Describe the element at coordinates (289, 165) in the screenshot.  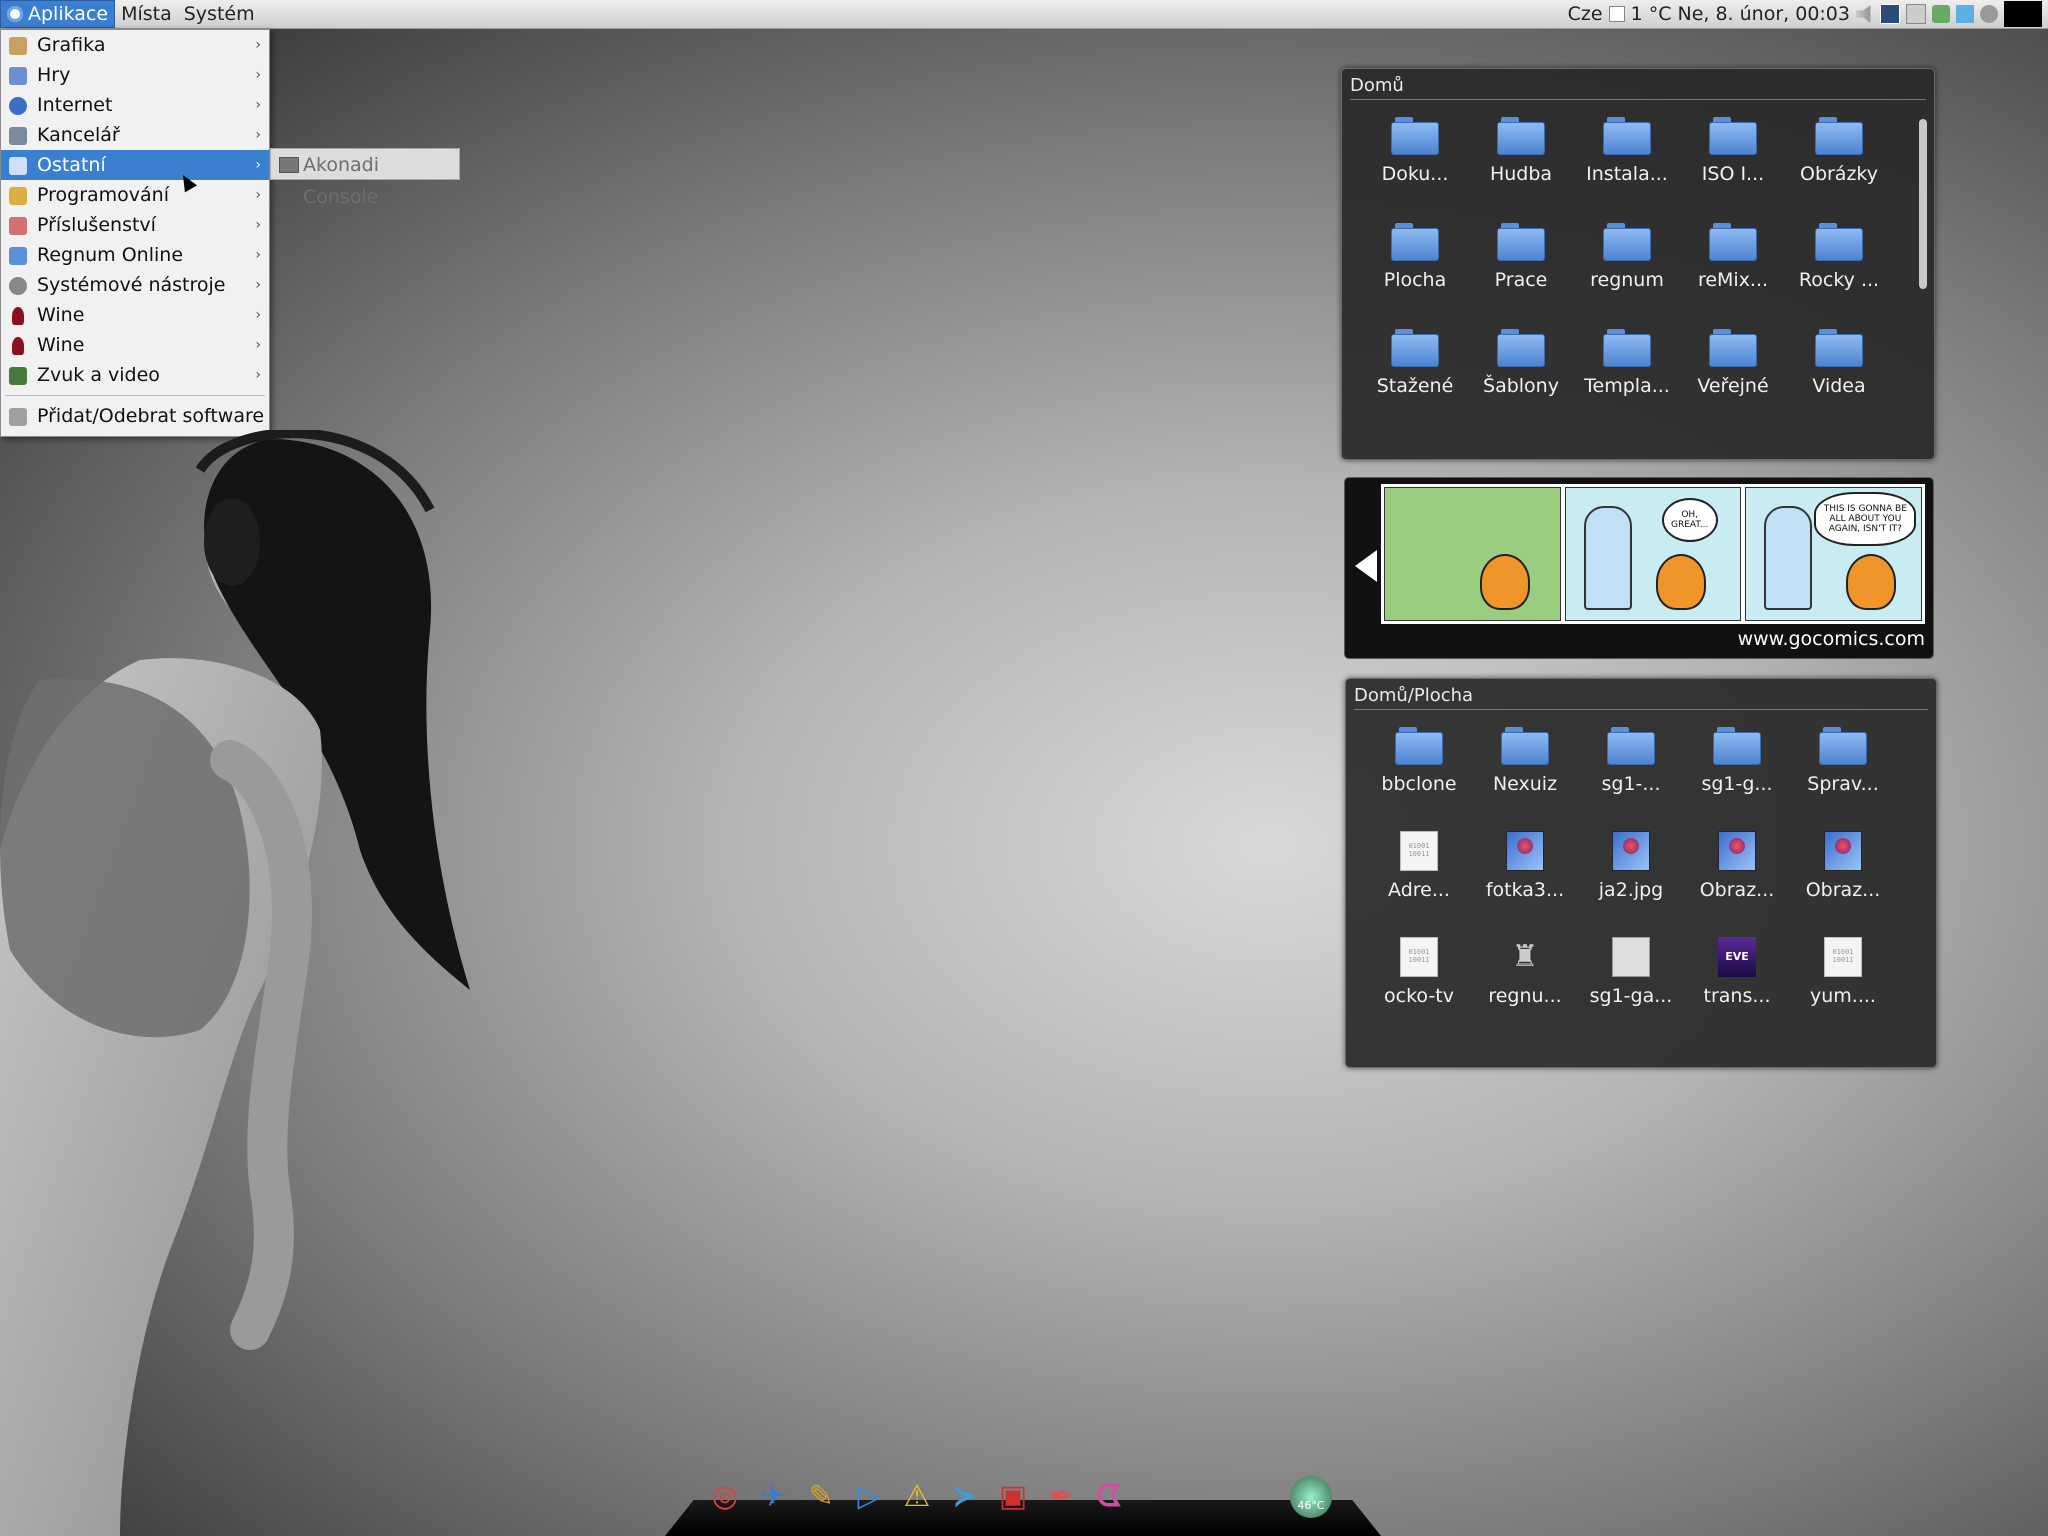
I see `console-icon` at that location.